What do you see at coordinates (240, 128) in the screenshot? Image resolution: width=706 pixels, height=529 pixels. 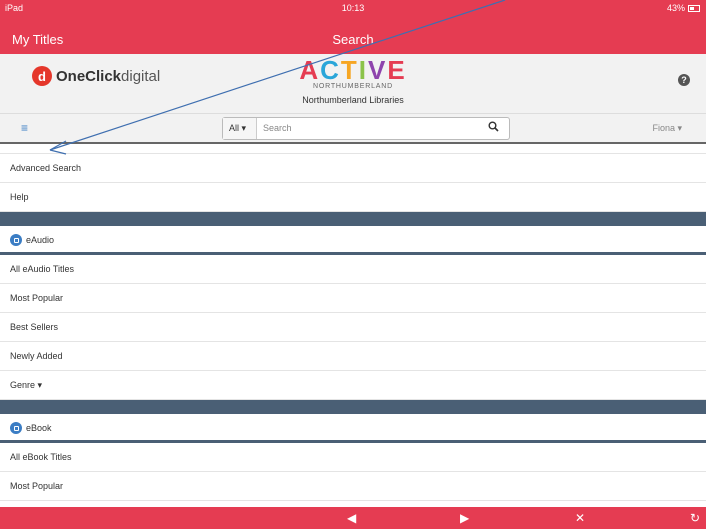 I see `search-scope-dropdown: All ▾` at bounding box center [240, 128].